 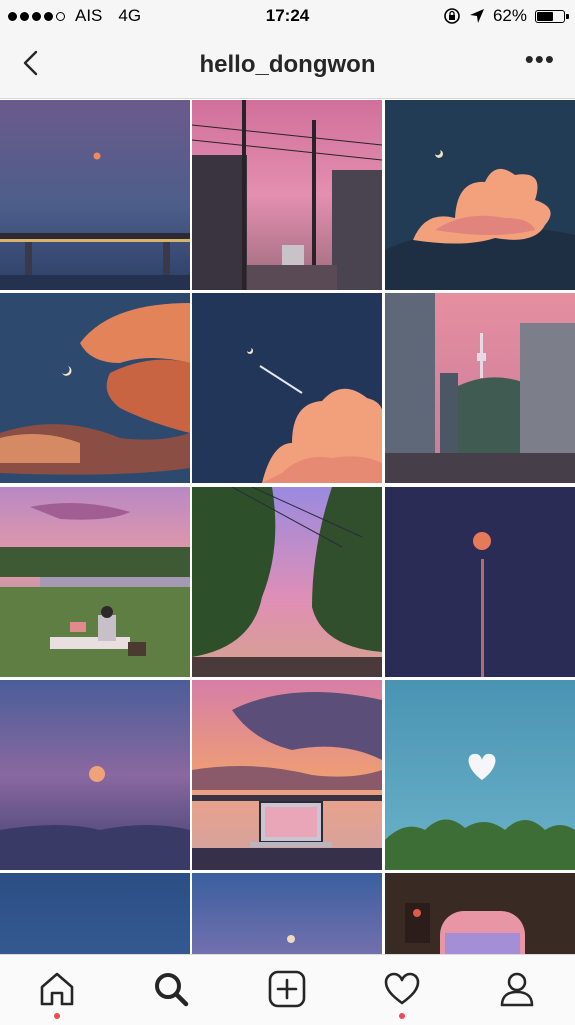 What do you see at coordinates (509, 15) in the screenshot?
I see `battery-percent: 62%` at bounding box center [509, 15].